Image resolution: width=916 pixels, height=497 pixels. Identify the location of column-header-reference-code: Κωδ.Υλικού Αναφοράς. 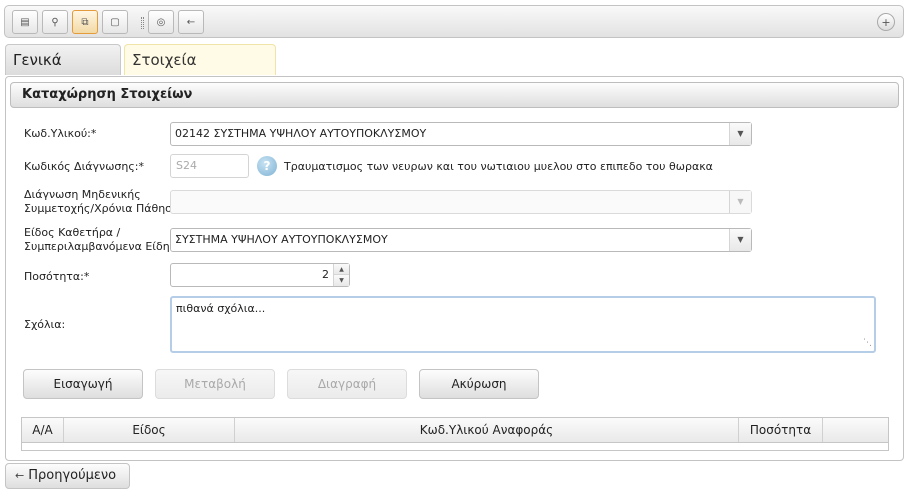
(487, 430).